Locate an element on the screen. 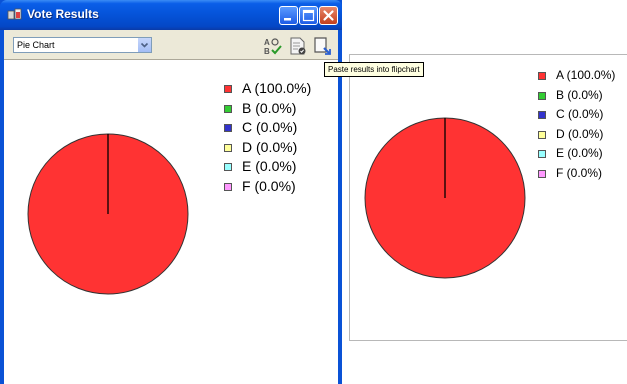 Image resolution: width=627 pixels, height=384 pixels. close-button is located at coordinates (328, 15).